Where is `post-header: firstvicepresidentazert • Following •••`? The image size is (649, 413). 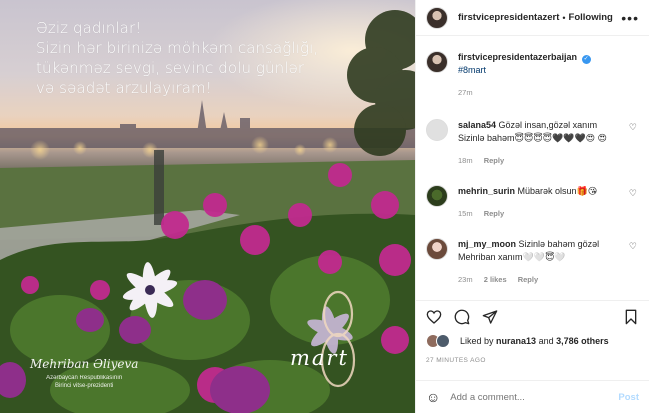 post-header: firstvicepresidentazert • Following ••• is located at coordinates (532, 18).